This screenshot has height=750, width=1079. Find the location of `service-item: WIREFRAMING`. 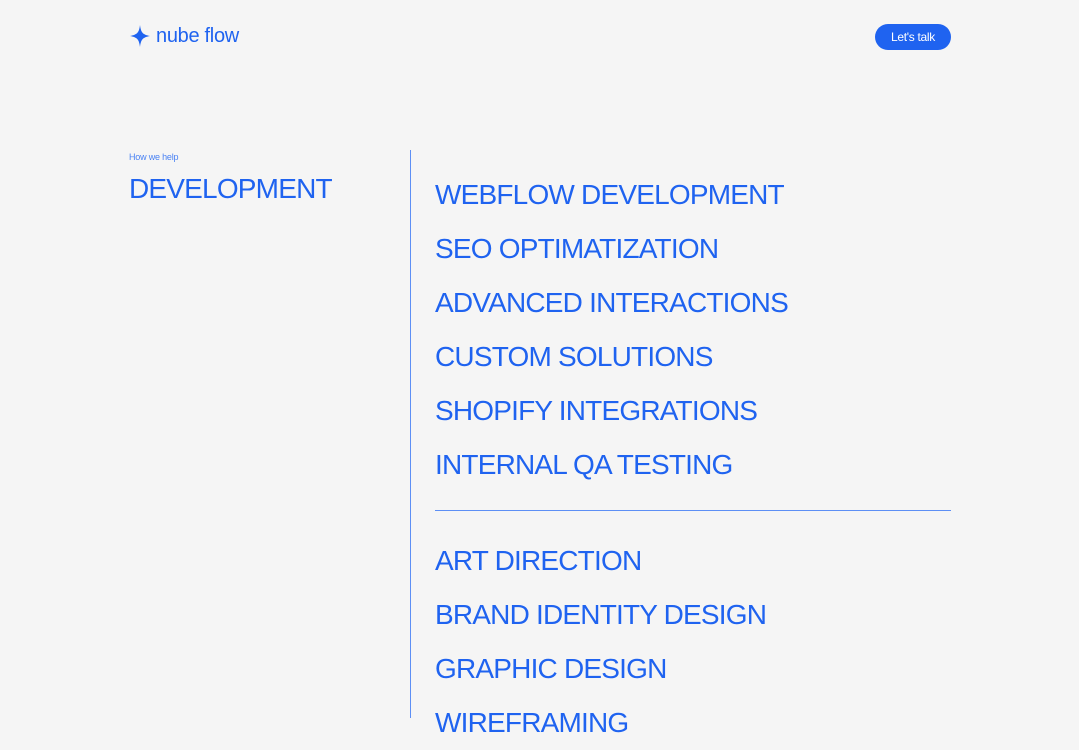

service-item: WIREFRAMING is located at coordinates (693, 723).